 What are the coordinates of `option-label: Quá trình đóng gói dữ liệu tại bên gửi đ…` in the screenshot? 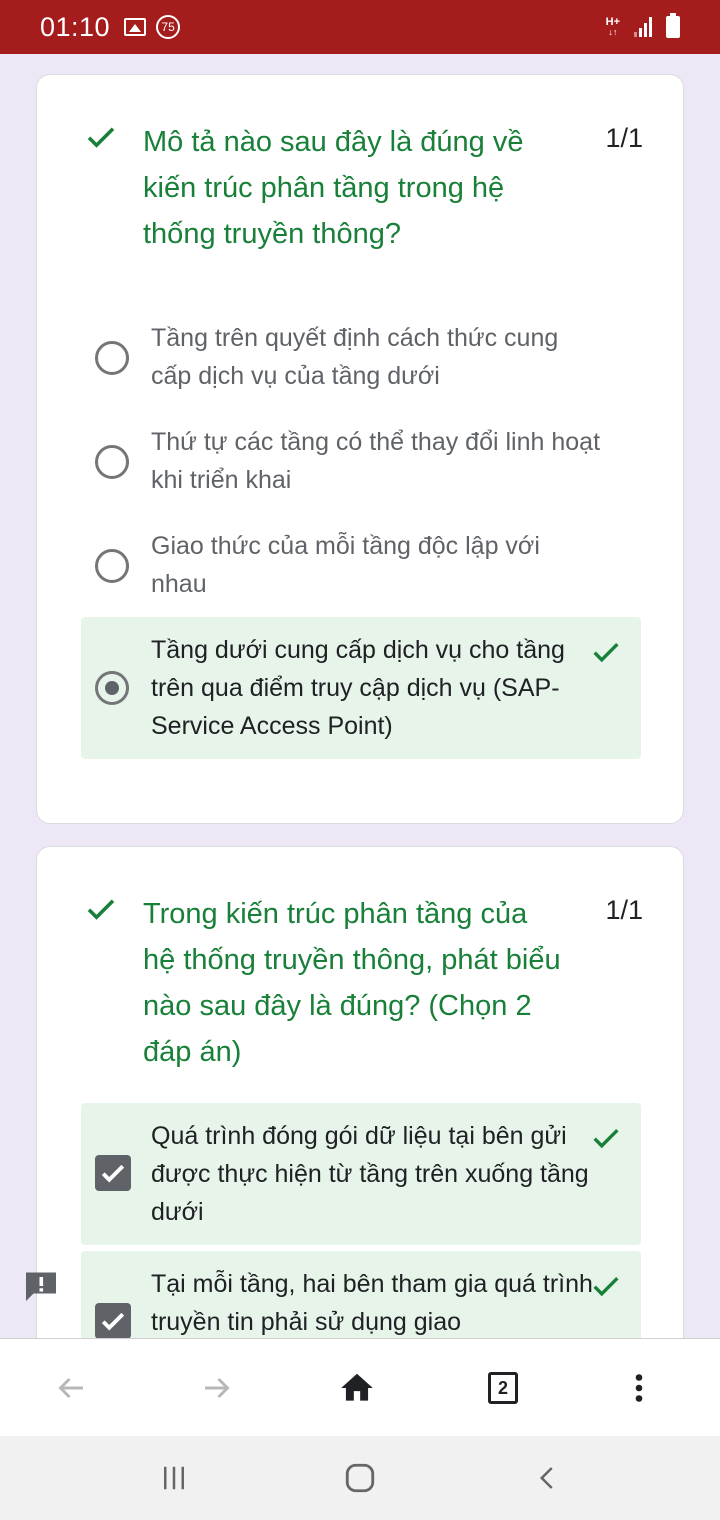 It's located at (370, 1174).